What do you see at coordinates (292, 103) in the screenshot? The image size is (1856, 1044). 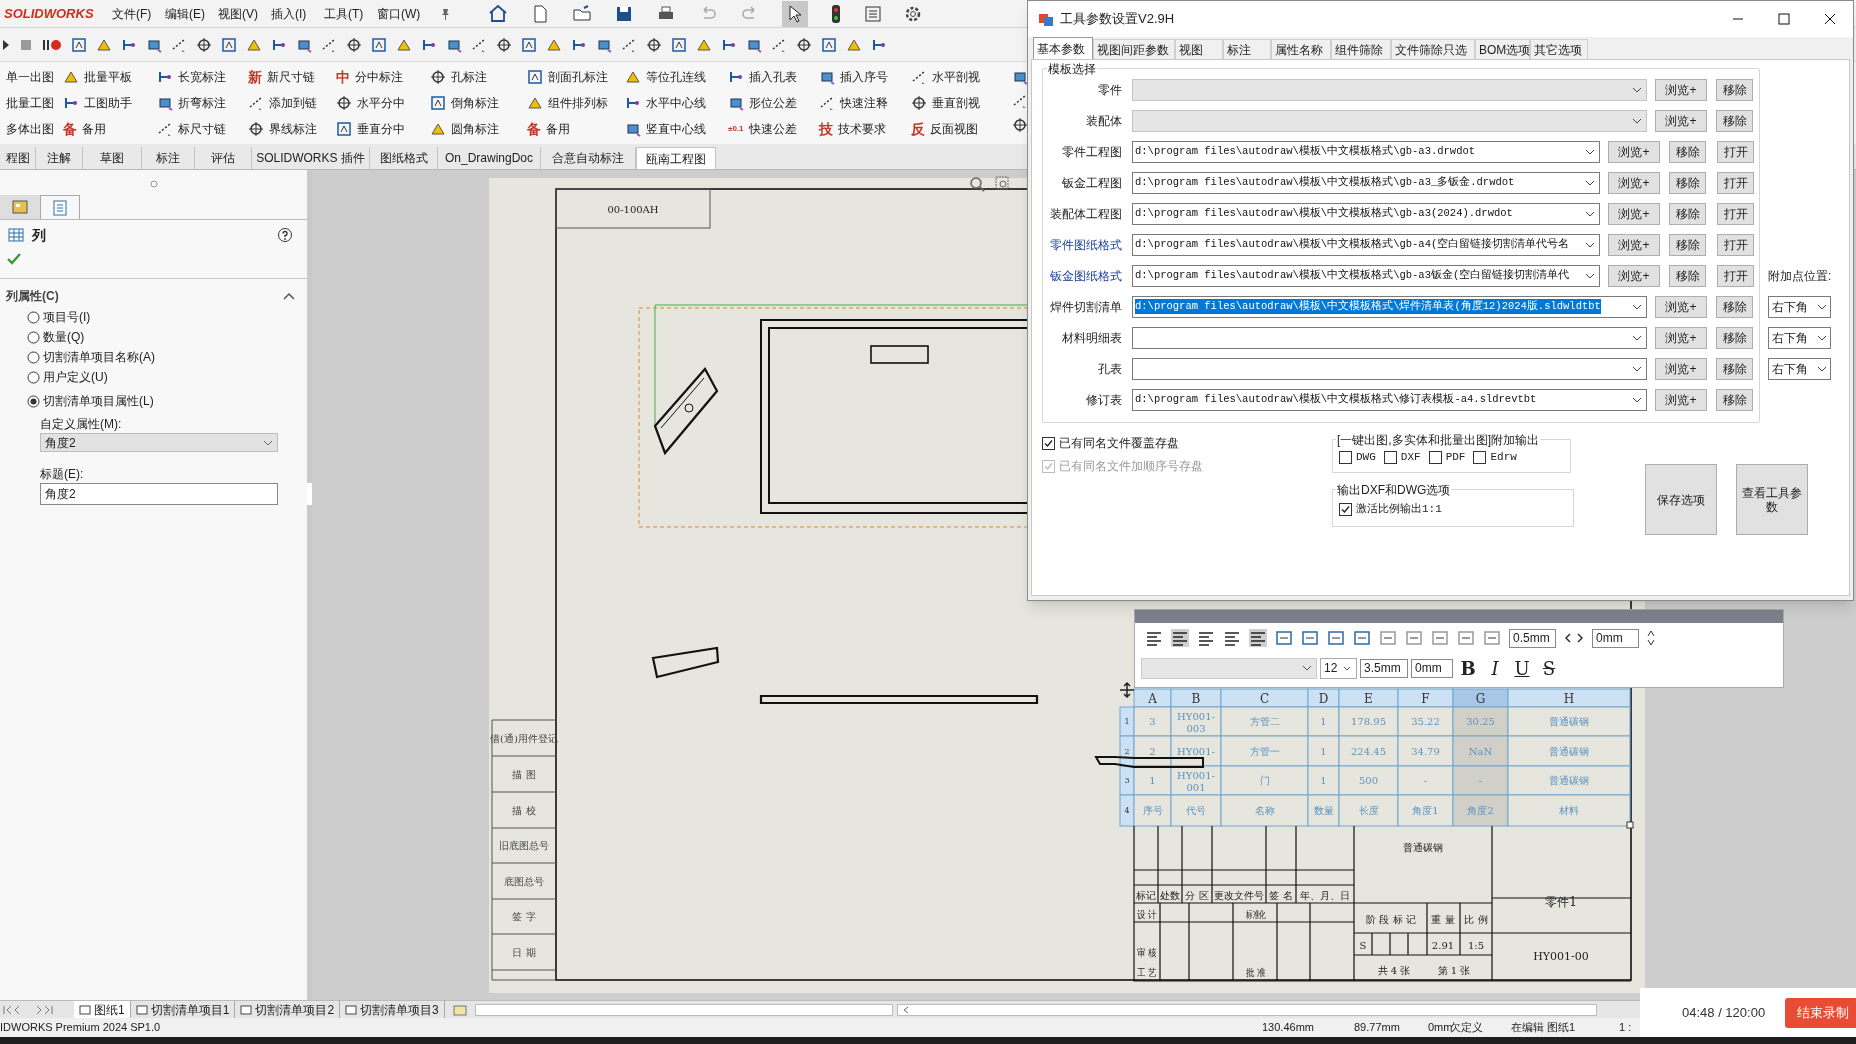 I see `command-button: 添加到链` at bounding box center [292, 103].